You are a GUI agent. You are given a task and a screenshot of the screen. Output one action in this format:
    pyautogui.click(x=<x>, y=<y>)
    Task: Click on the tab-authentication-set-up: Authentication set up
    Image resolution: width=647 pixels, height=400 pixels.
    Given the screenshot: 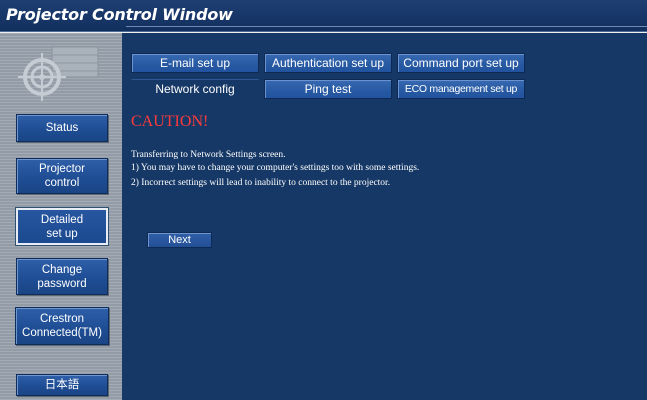 What is the action you would take?
    pyautogui.click(x=328, y=63)
    